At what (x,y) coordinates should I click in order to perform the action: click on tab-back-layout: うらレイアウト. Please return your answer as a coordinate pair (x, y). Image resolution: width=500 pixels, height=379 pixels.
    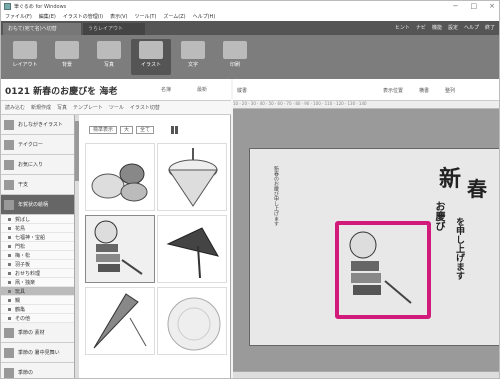
    Looking at the image, I should click on (114, 29).